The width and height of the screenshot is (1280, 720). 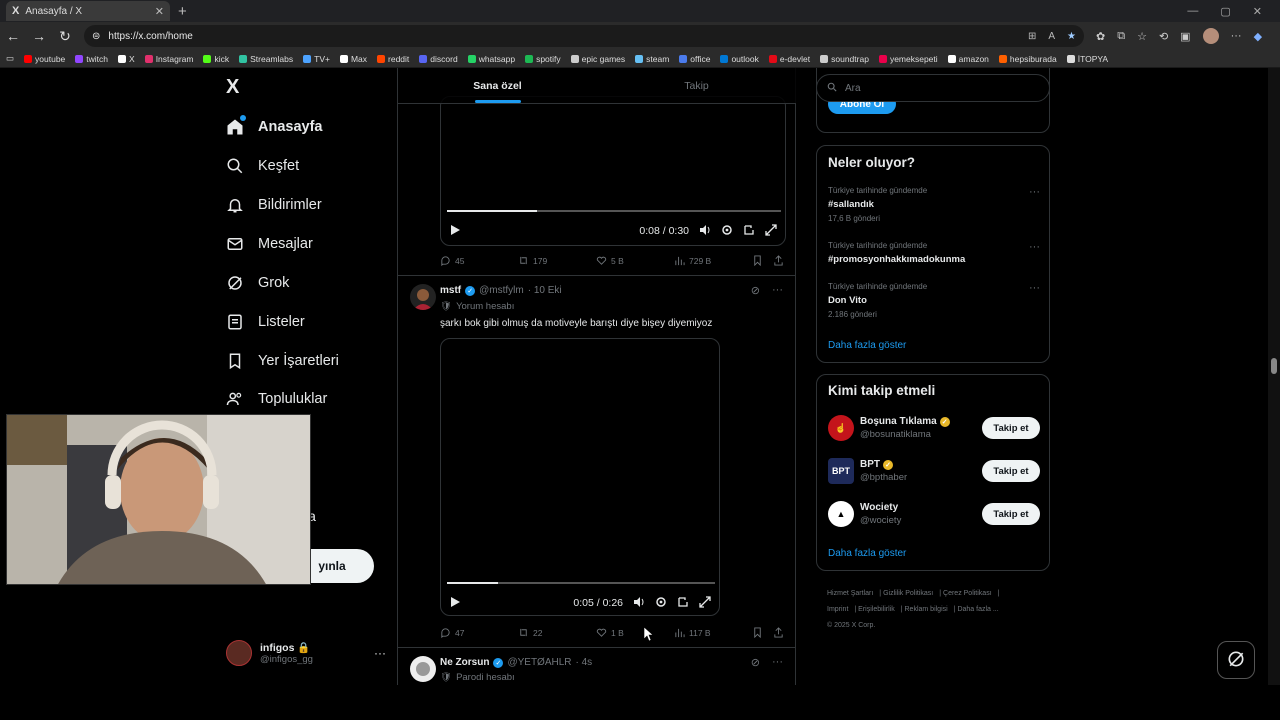 What do you see at coordinates (438, 59) in the screenshot?
I see `bookmark-item: discord` at bounding box center [438, 59].